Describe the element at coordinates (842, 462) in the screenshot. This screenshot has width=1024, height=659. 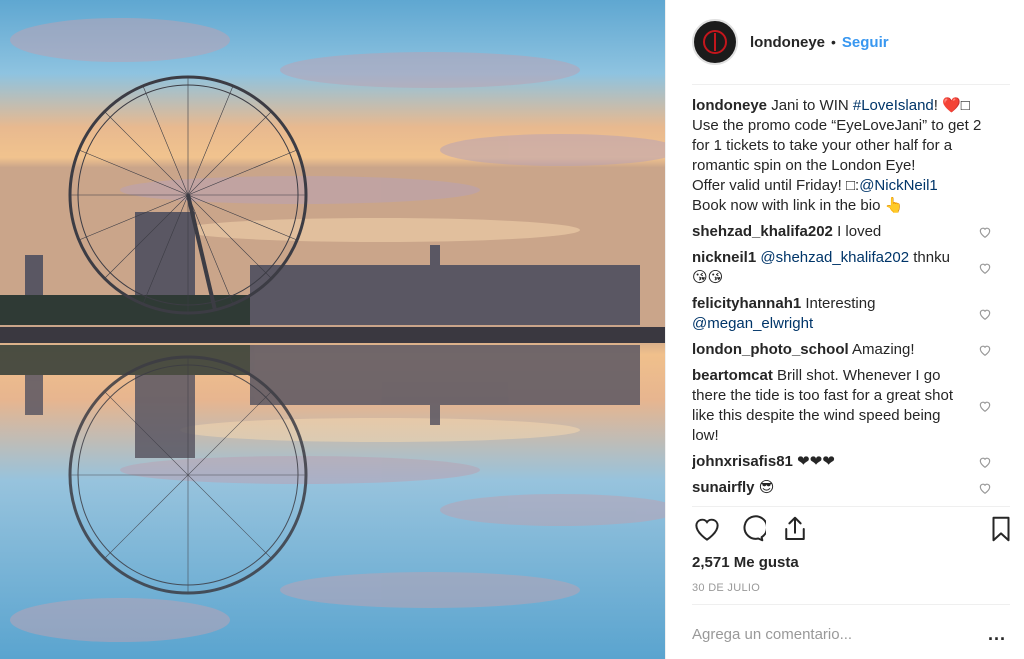
I see `comment-item: johnxrisafis81 ❤❤❤` at that location.